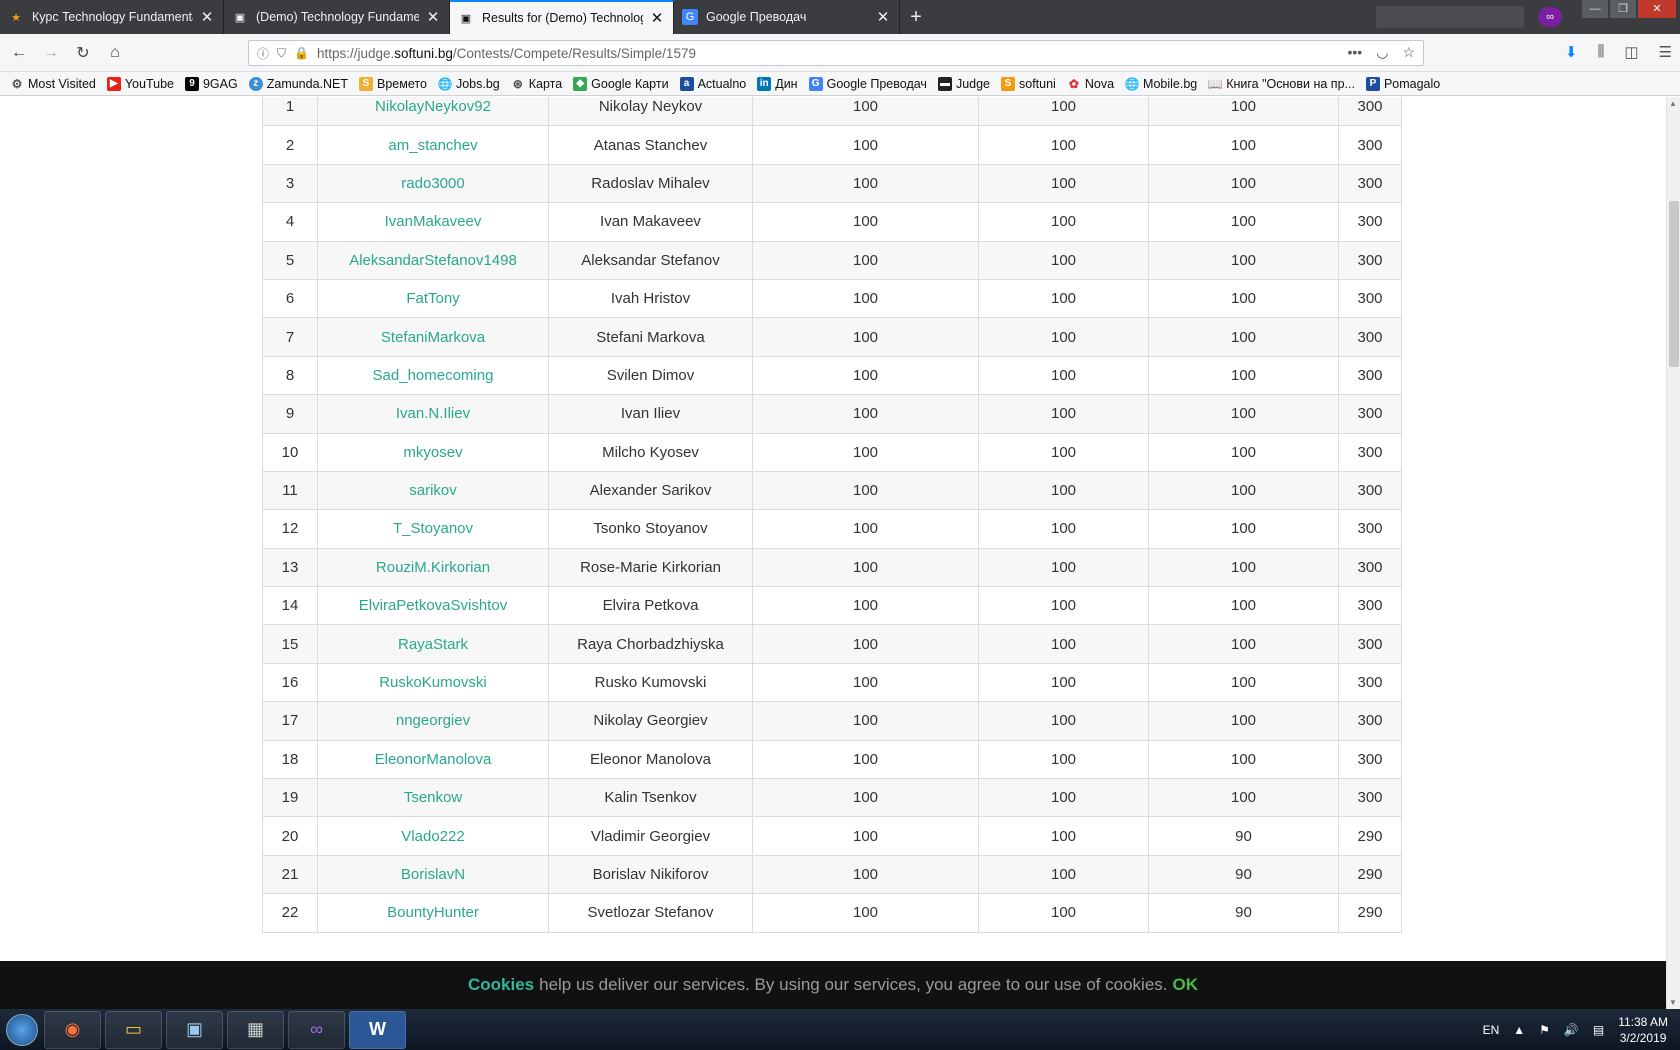 The image size is (1680, 1050). I want to click on bookmark-map: ⊛ Карта, so click(536, 84).